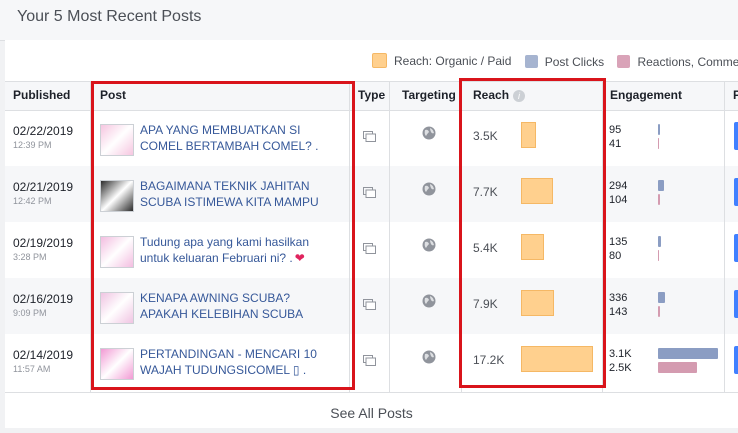 This screenshot has width=738, height=433. What do you see at coordinates (41, 95) in the screenshot?
I see `col-published: Published` at bounding box center [41, 95].